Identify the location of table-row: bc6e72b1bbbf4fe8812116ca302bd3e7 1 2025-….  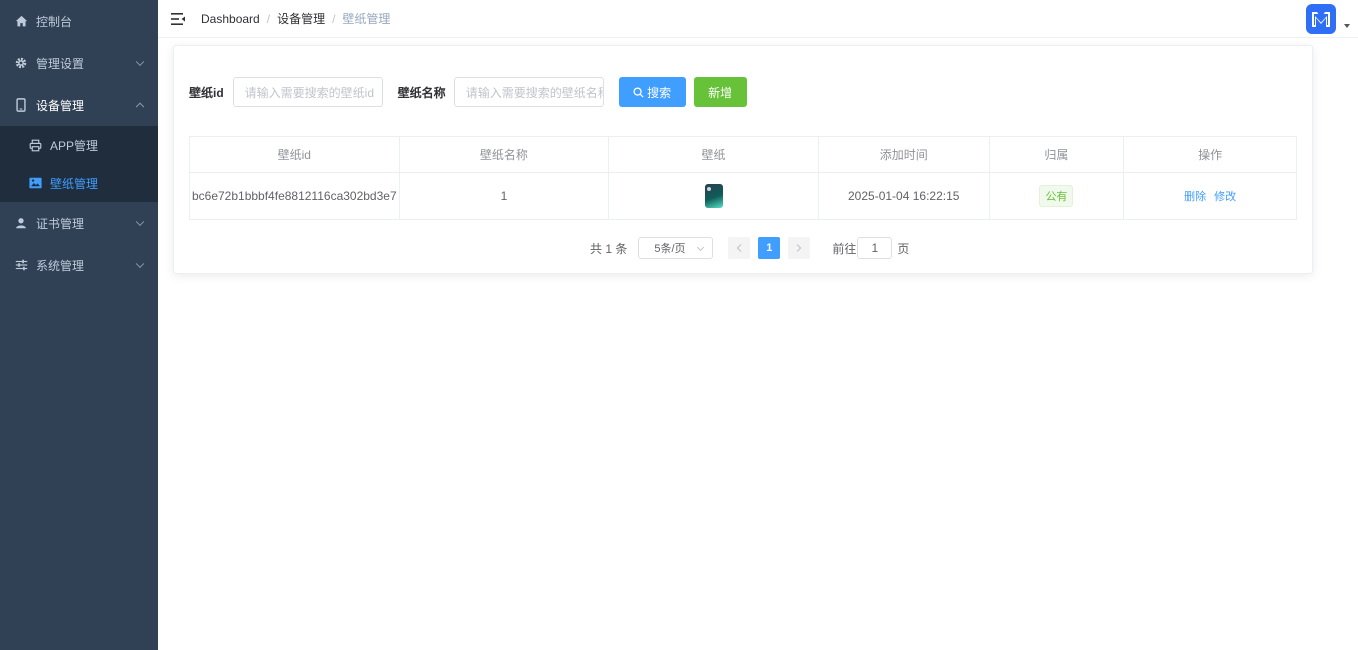
(743, 196).